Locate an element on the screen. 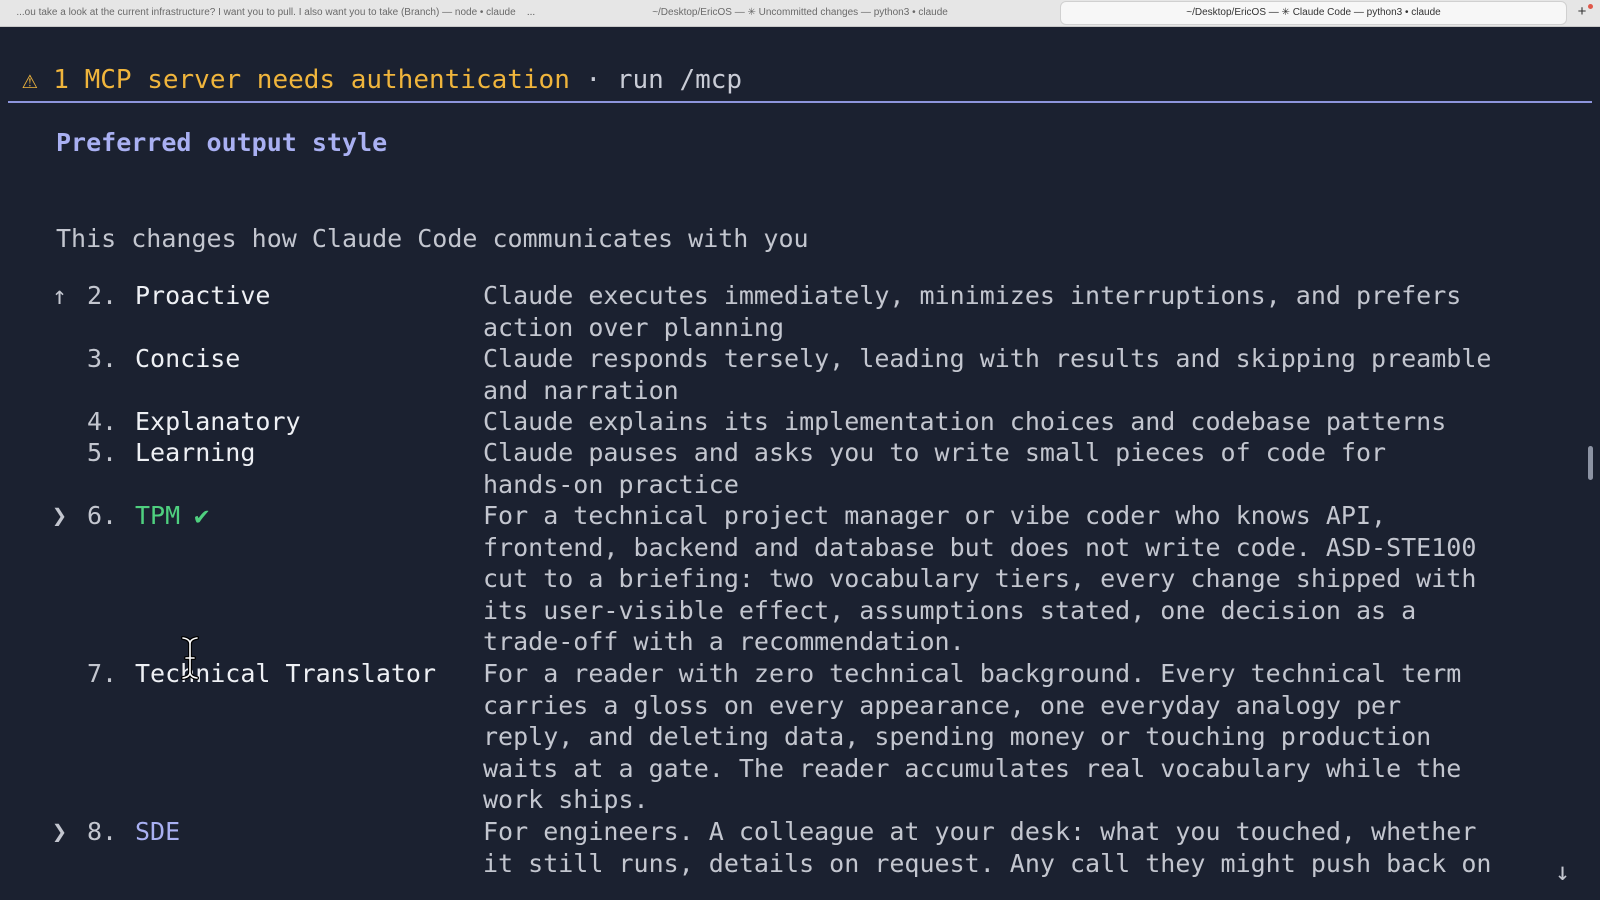 The height and width of the screenshot is (900, 1600). scroll-up-icon: ↑ is located at coordinates (60, 295).